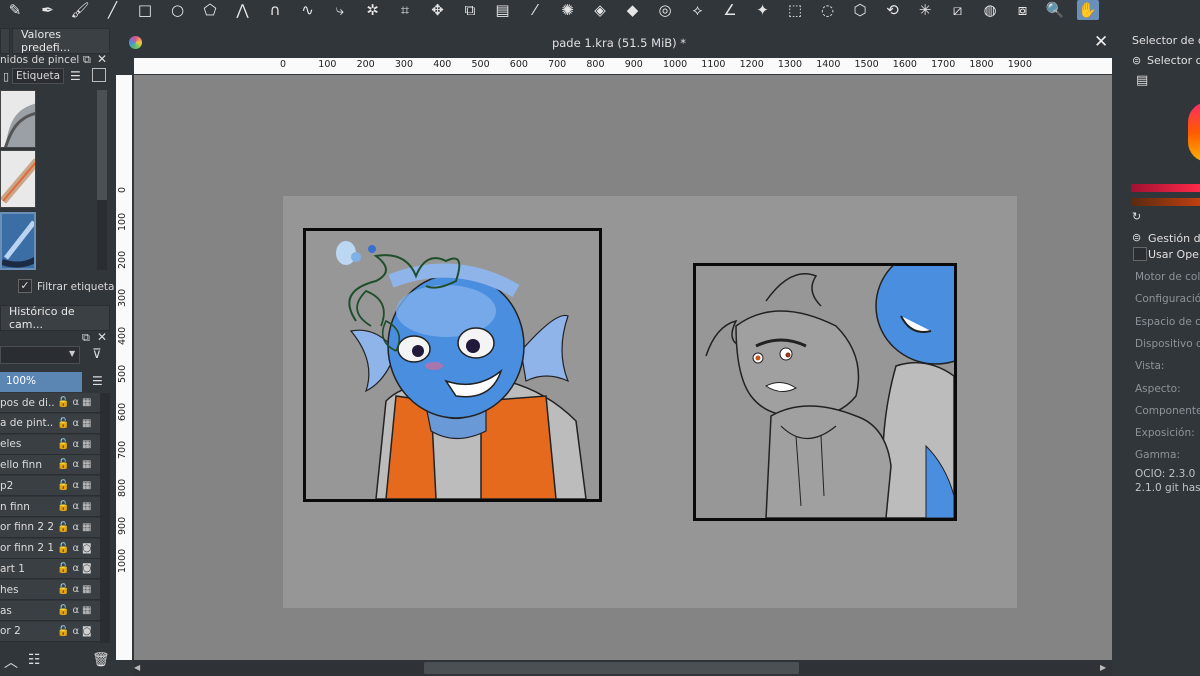  What do you see at coordinates (50, 465) in the screenshot?
I see `layer-row: ello finn 🔓 α ▦` at bounding box center [50, 465].